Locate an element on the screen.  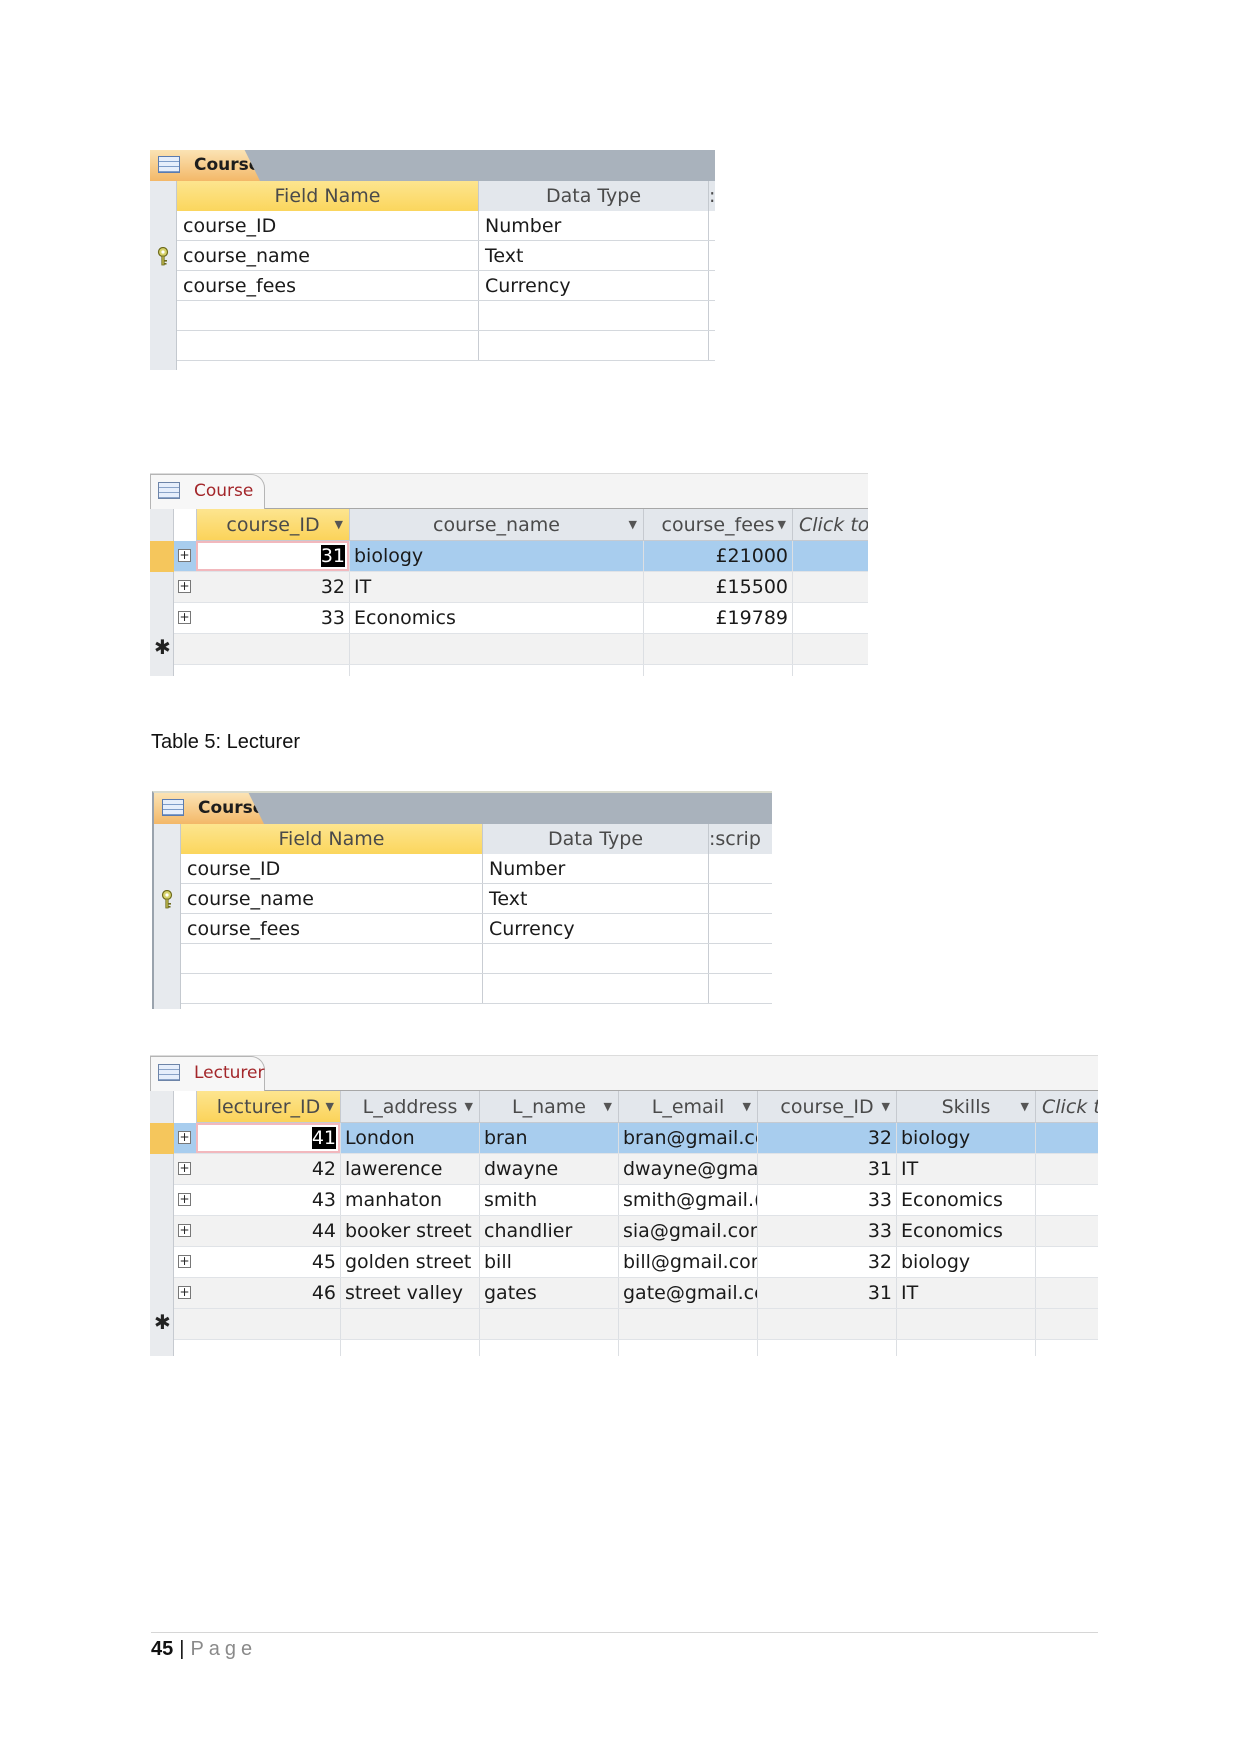
field-row: course_ID Number is located at coordinates (476, 869).